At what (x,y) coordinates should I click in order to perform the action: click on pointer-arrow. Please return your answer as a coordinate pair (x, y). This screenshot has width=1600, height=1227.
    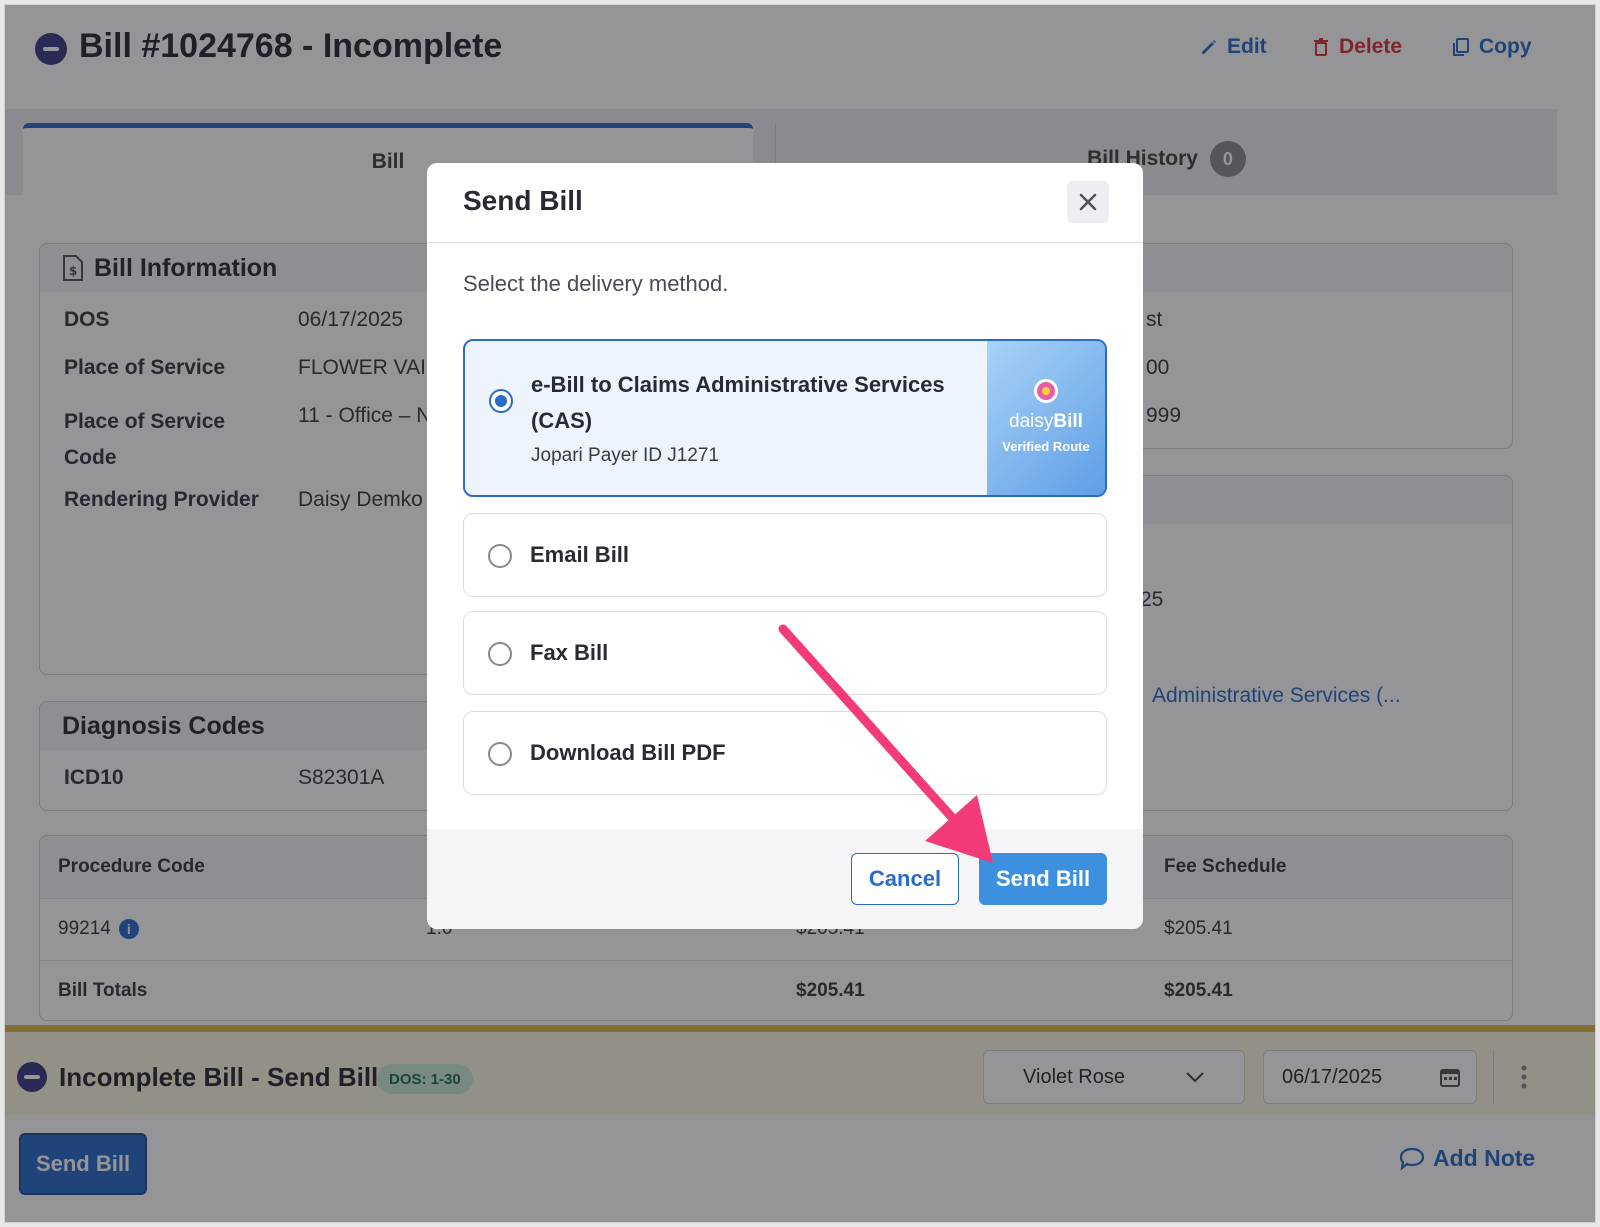
    Looking at the image, I should click on (885, 743).